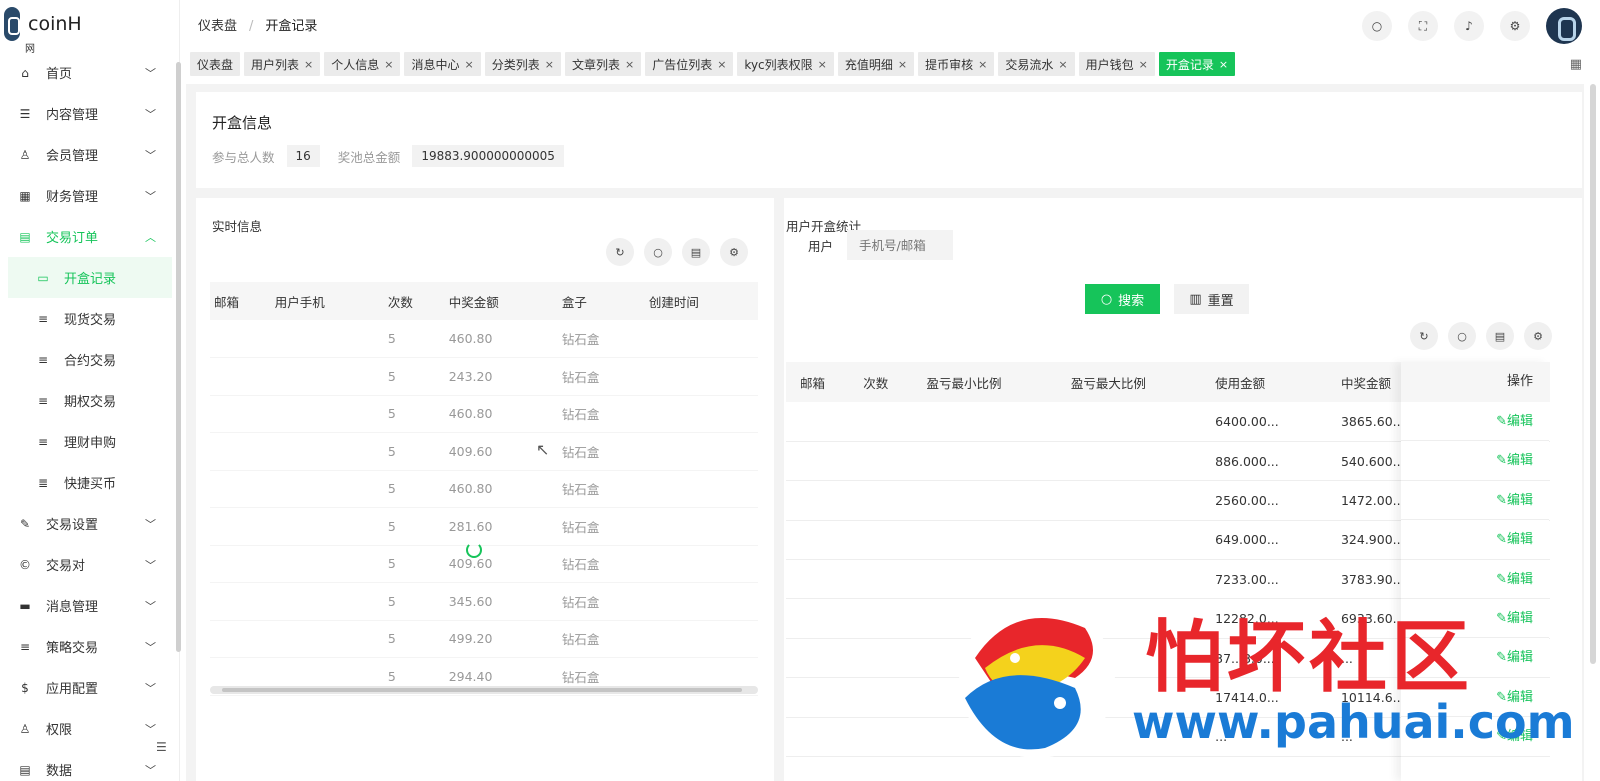 The width and height of the screenshot is (1600, 781). Describe the element at coordinates (86, 441) in the screenshot. I see `sidebar-item: ≡ 理财申购` at that location.